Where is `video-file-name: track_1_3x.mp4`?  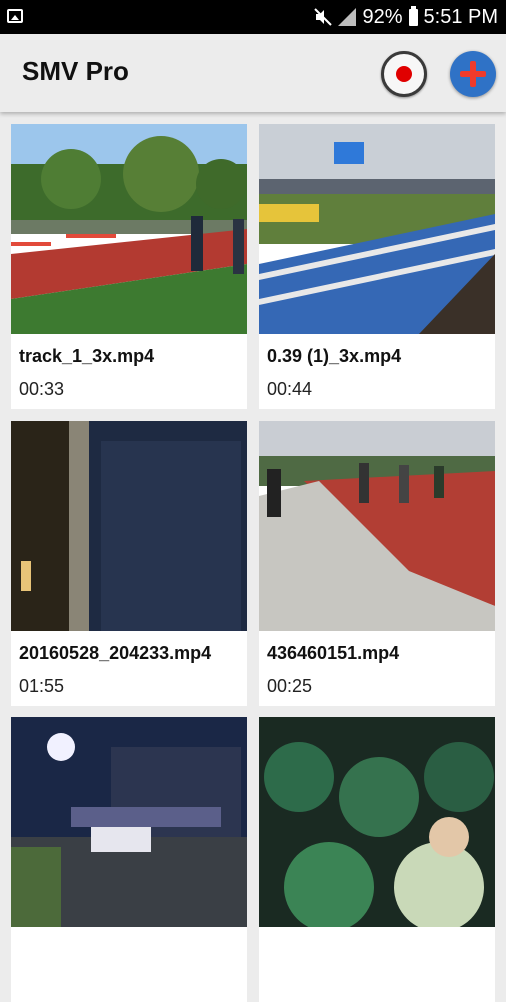 video-file-name: track_1_3x.mp4 is located at coordinates (87, 356).